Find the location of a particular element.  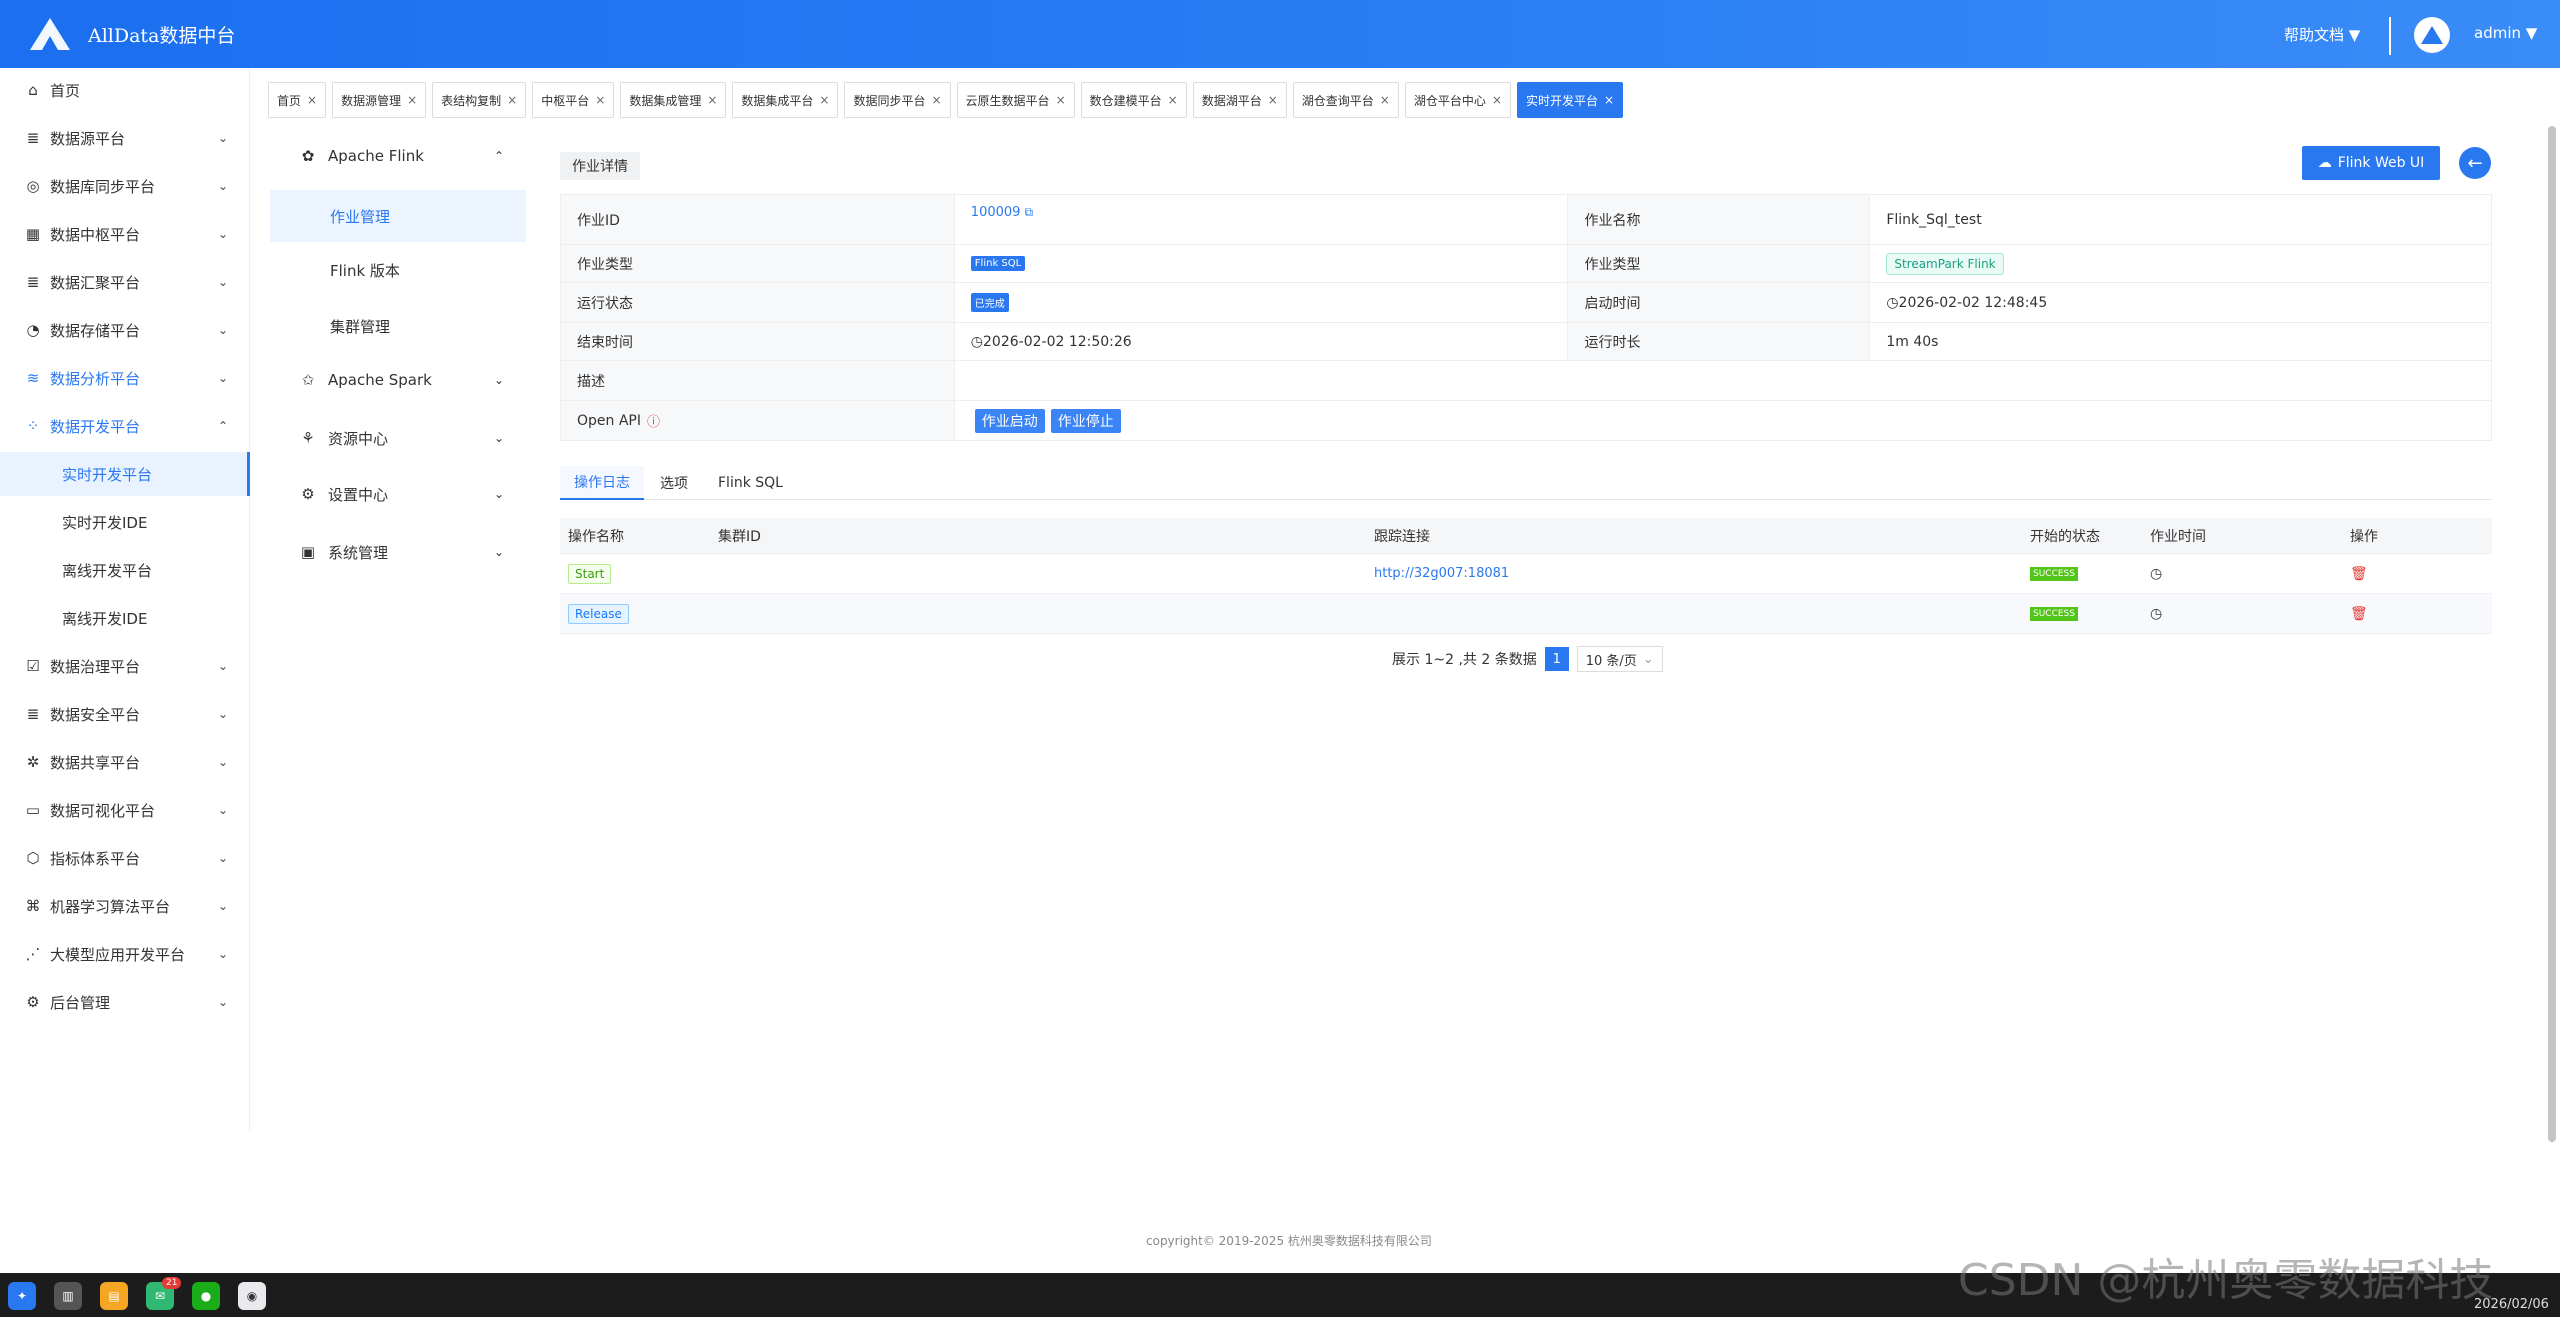

sidebar-item-dev: ⁘ 数据开发平台 ⌃ is located at coordinates (125, 426).